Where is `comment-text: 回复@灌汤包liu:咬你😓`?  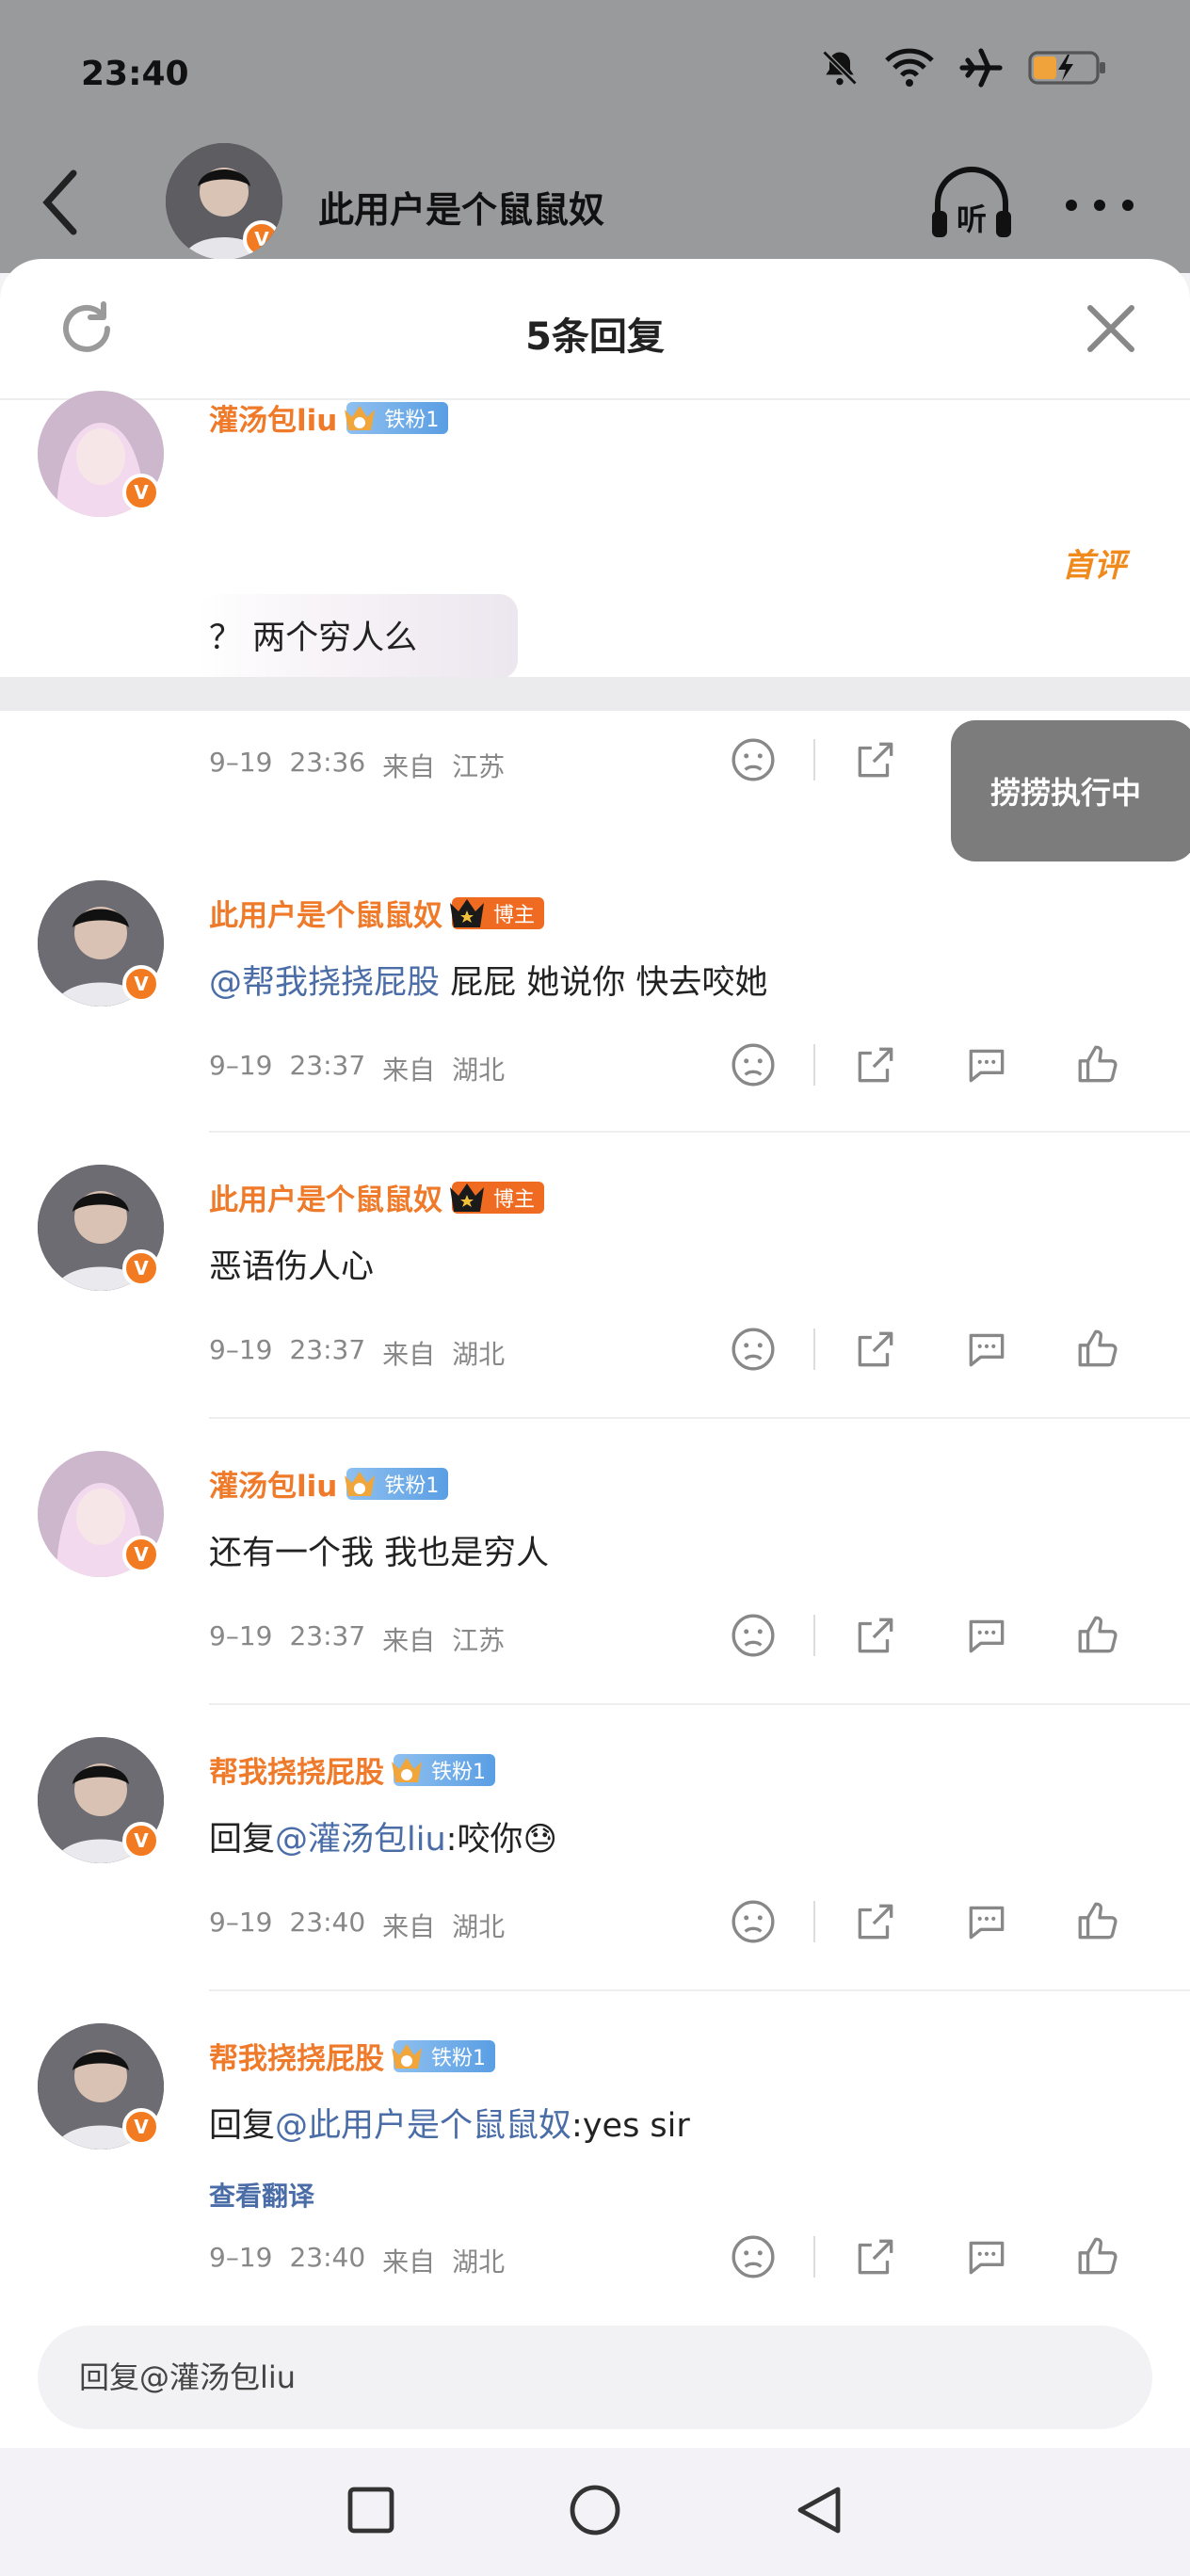
comment-text: 回复@灌汤包liu:咬你😓 is located at coordinates (383, 1840).